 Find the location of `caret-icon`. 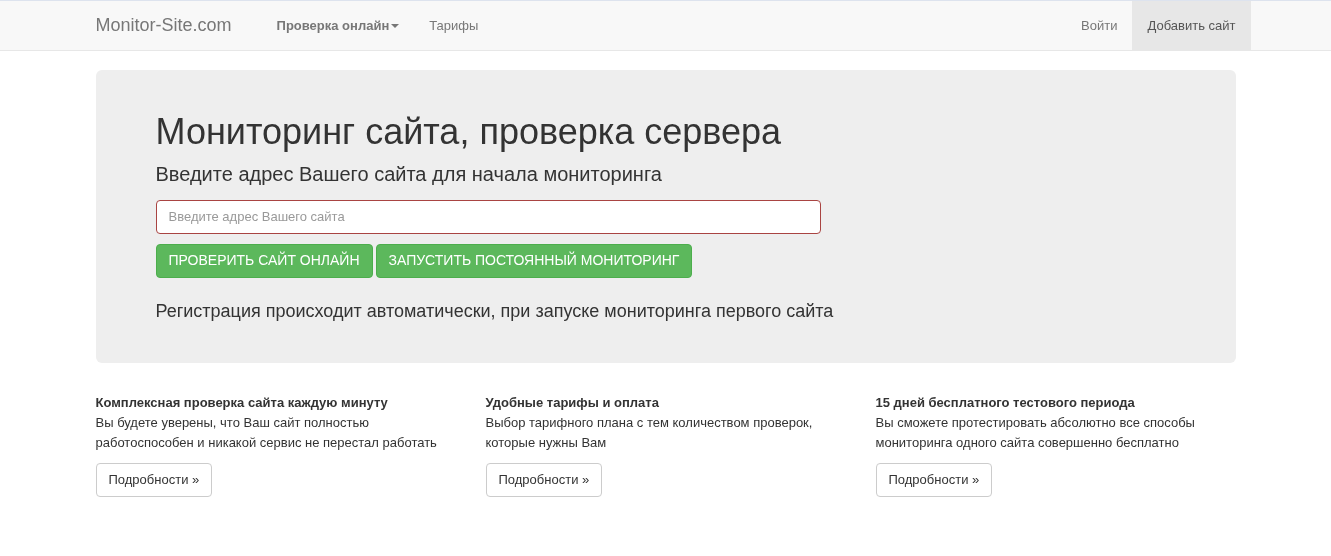

caret-icon is located at coordinates (395, 25).